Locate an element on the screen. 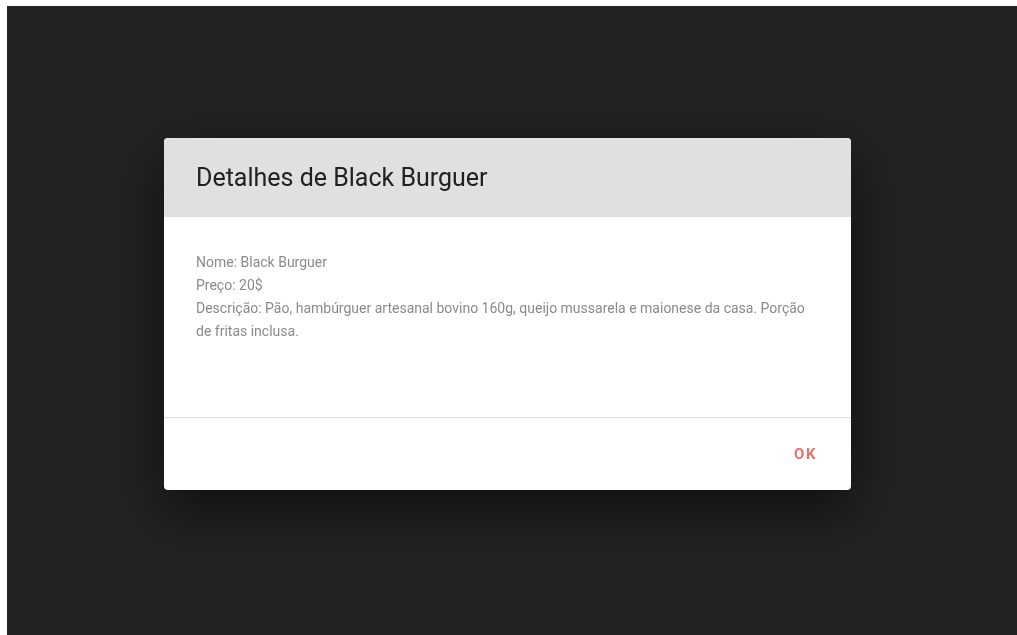  detail-text: Nome: Black Burguer is located at coordinates (262, 262).